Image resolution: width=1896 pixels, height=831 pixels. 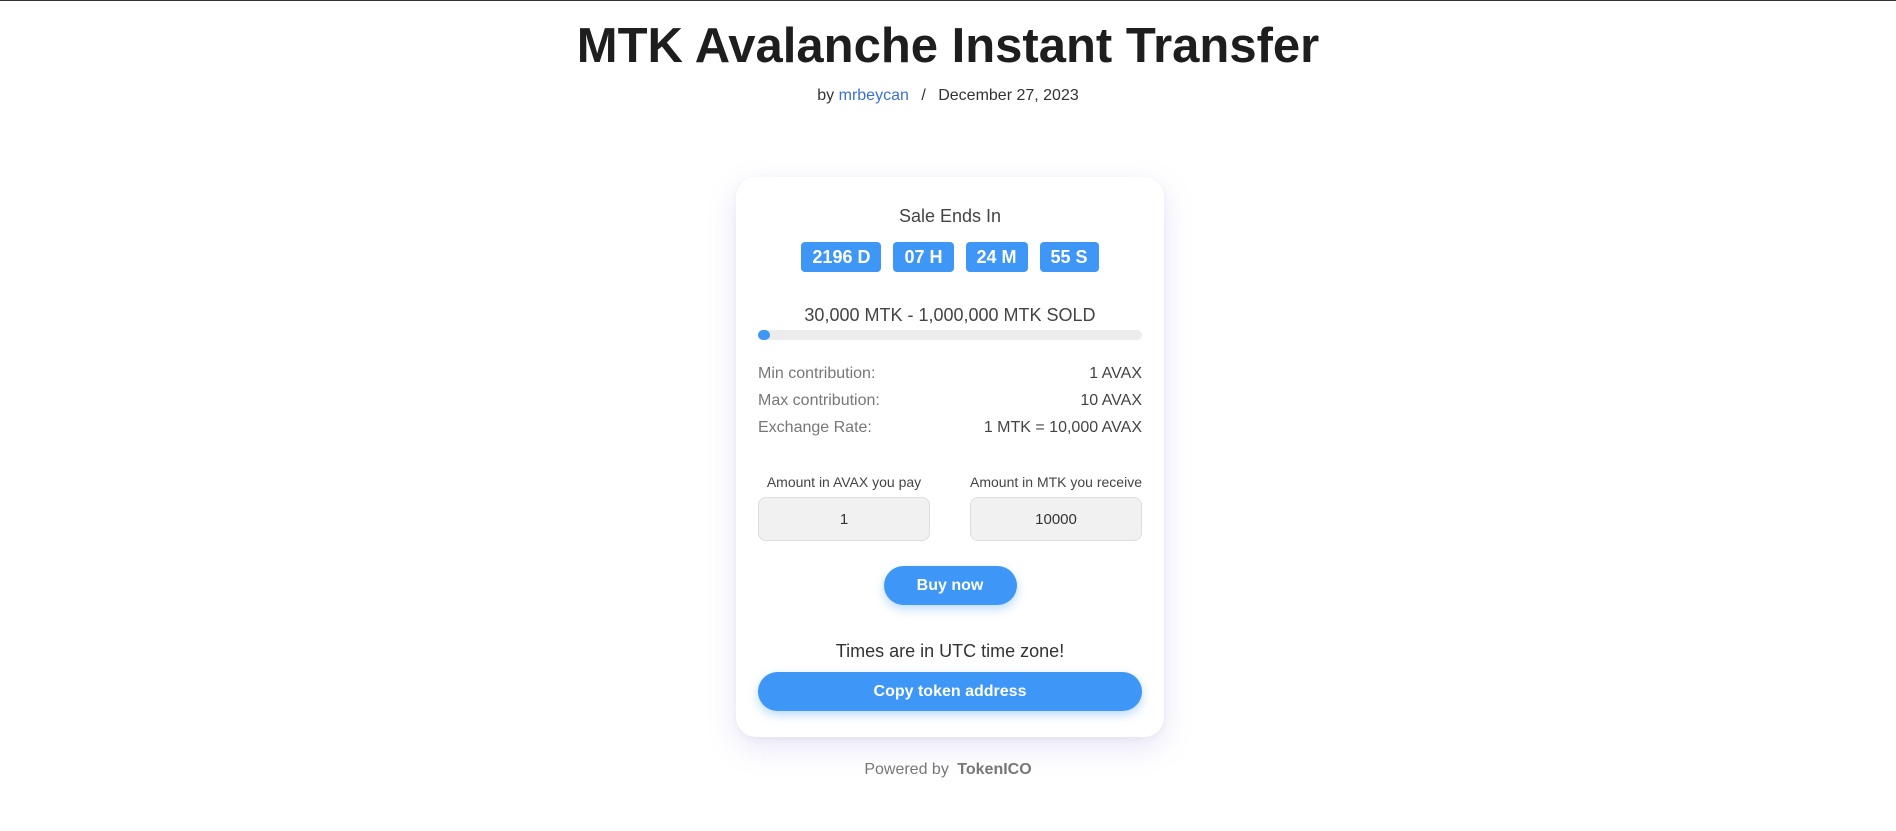 I want to click on powered-by-footer: Powered by TokenICO, so click(x=948, y=770).